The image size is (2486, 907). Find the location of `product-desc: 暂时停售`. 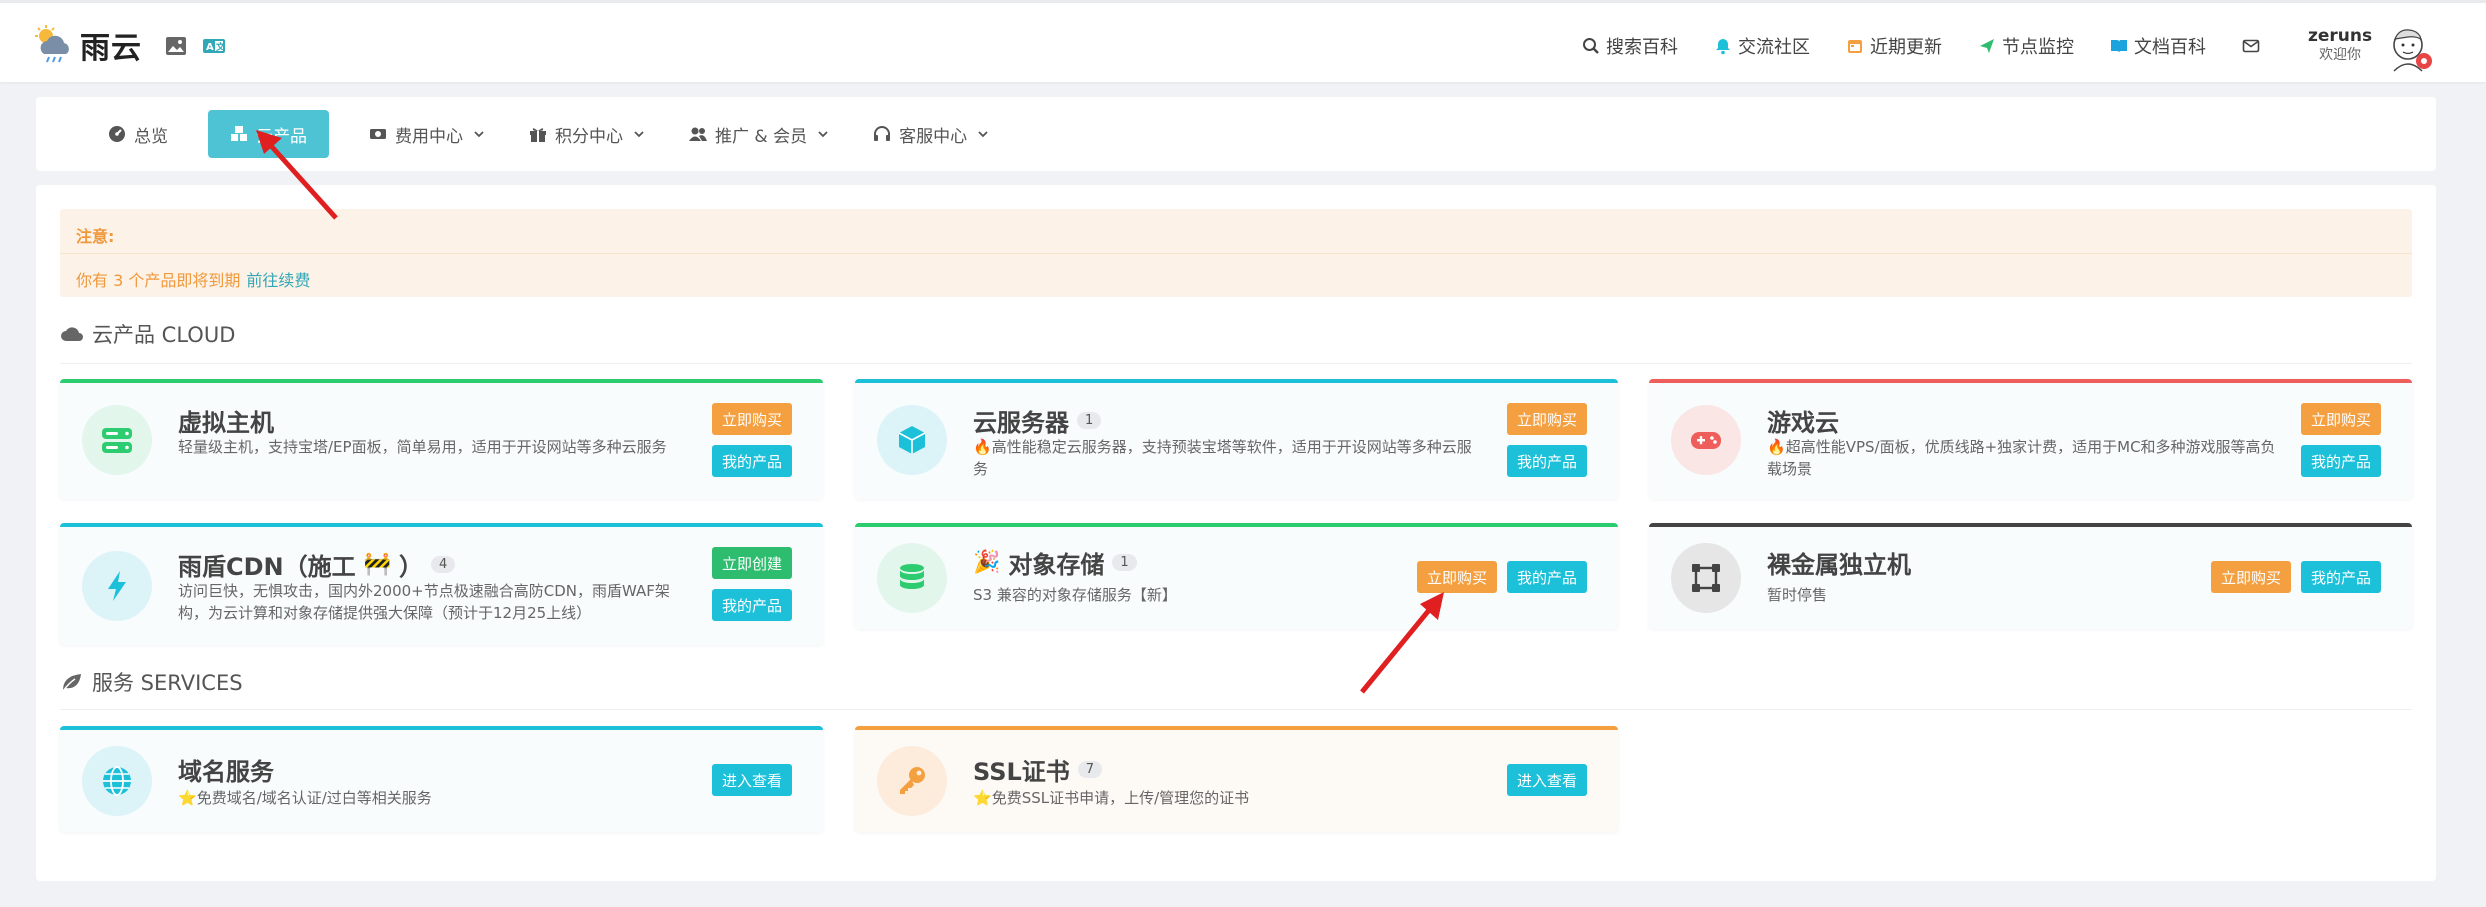

product-desc: 暂时停售 is located at coordinates (1797, 595).